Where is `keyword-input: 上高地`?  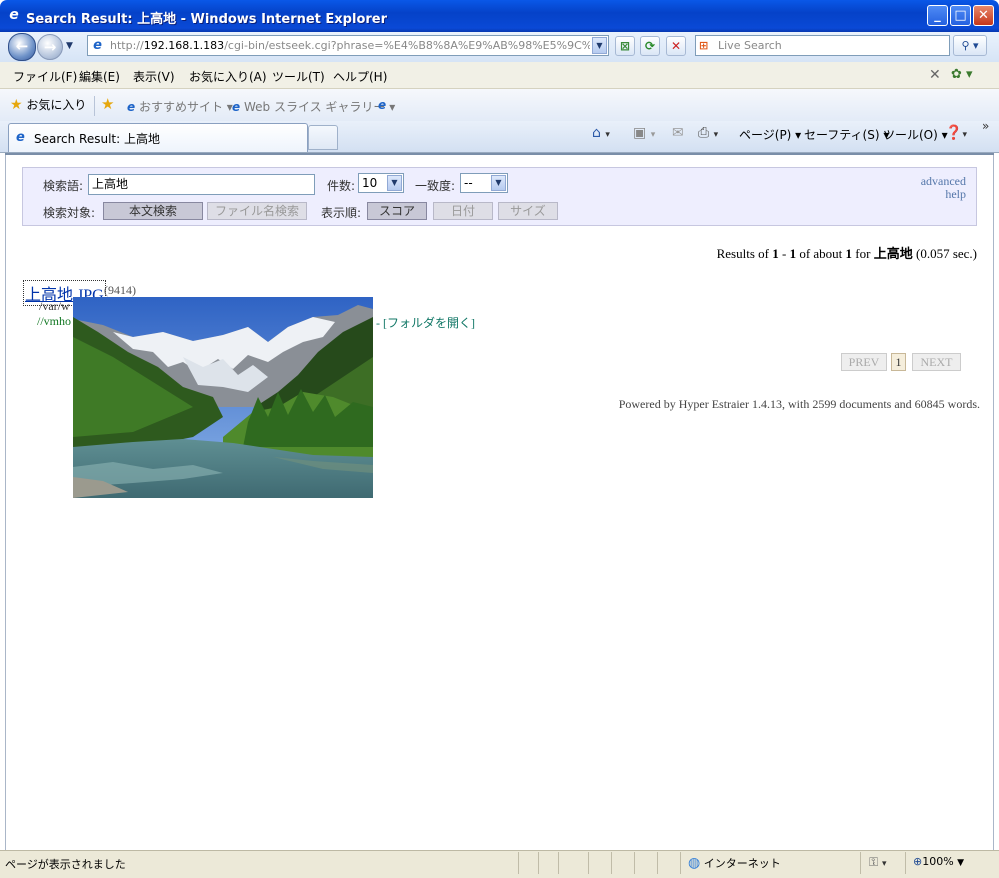 keyword-input: 上高地 is located at coordinates (201, 184).